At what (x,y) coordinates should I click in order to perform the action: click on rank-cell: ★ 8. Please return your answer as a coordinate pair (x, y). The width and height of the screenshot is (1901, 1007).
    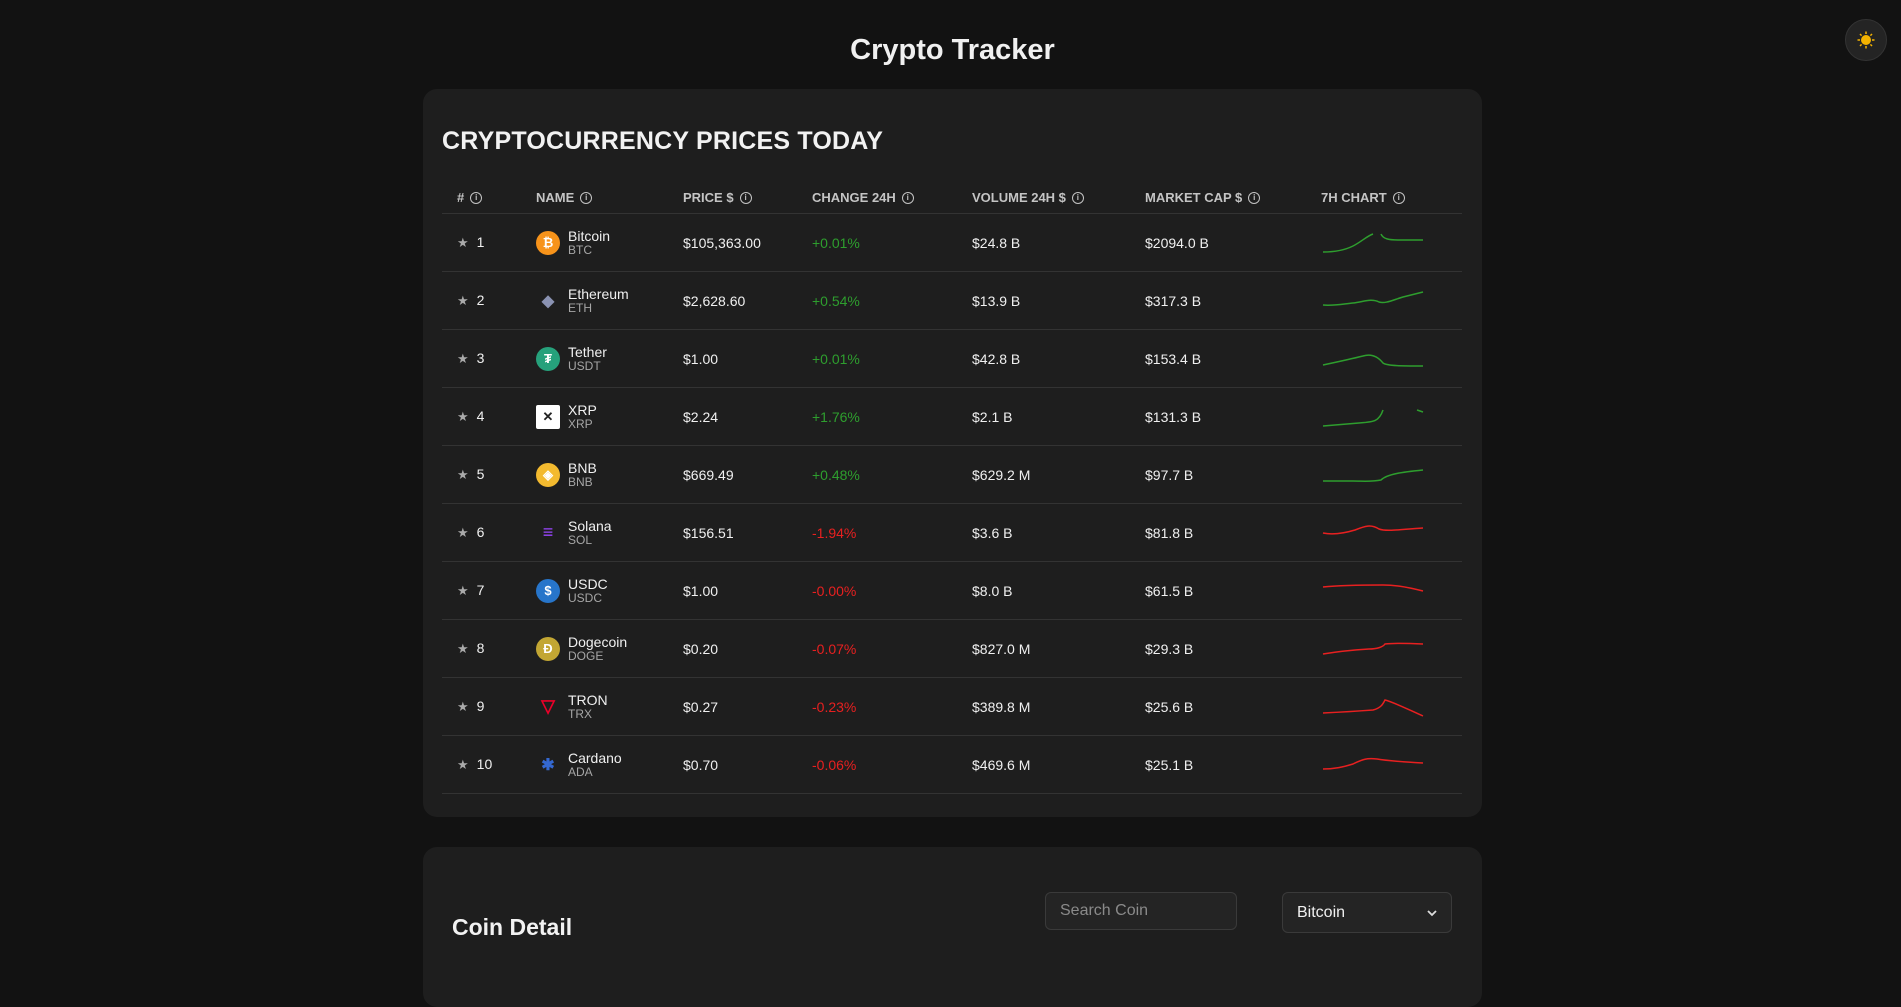
    Looking at the image, I should click on (481, 648).